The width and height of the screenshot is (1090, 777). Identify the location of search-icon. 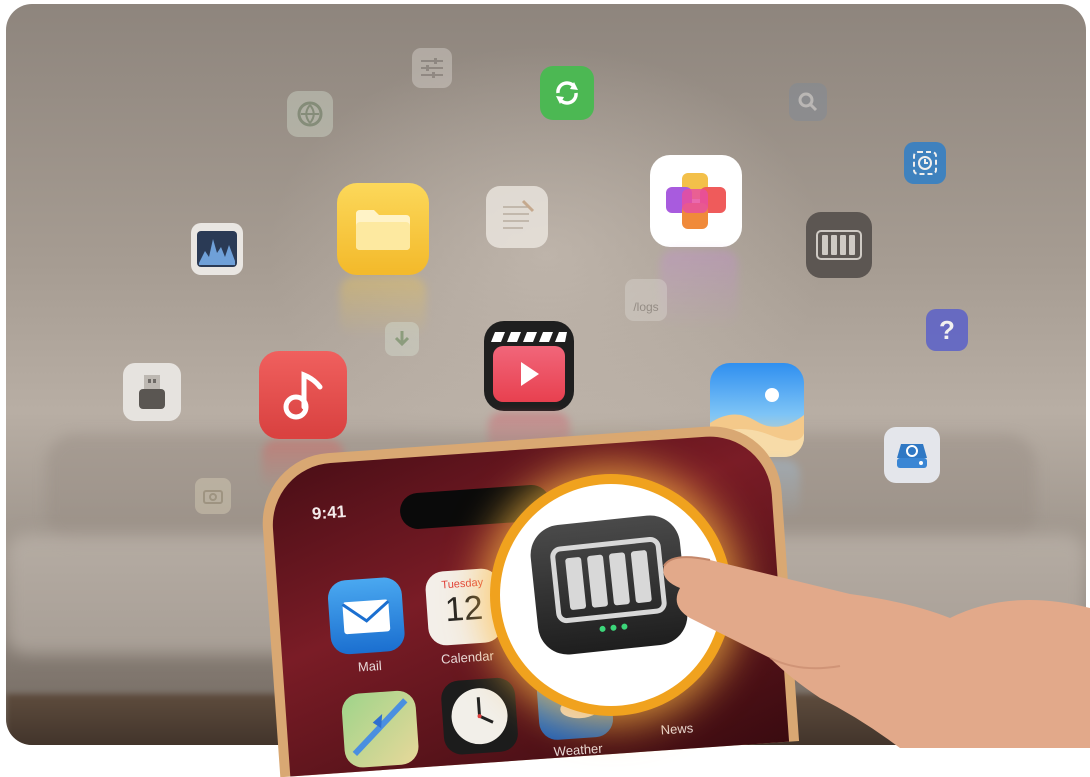
(808, 102).